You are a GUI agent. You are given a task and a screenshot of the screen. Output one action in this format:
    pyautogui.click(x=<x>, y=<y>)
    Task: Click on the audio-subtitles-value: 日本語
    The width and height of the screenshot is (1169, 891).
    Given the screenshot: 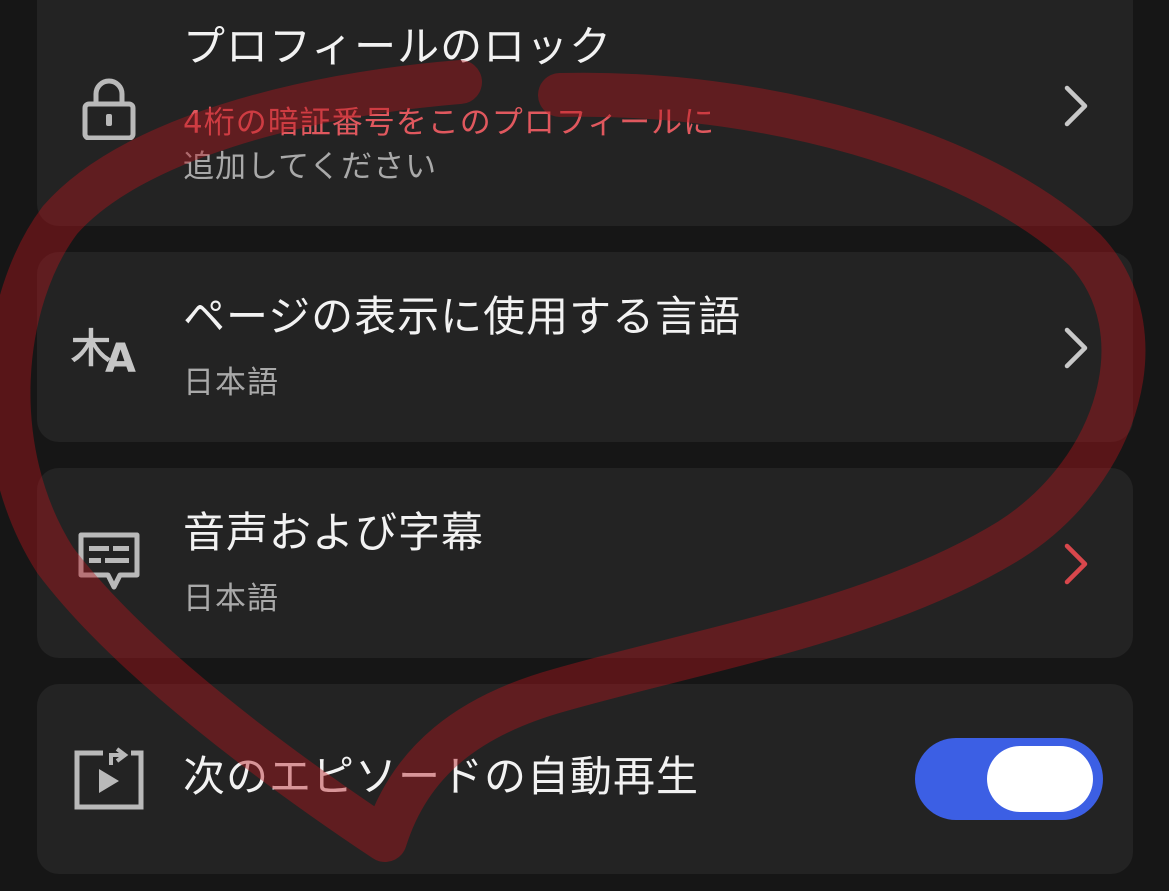 What is the action you would take?
    pyautogui.click(x=231, y=599)
    